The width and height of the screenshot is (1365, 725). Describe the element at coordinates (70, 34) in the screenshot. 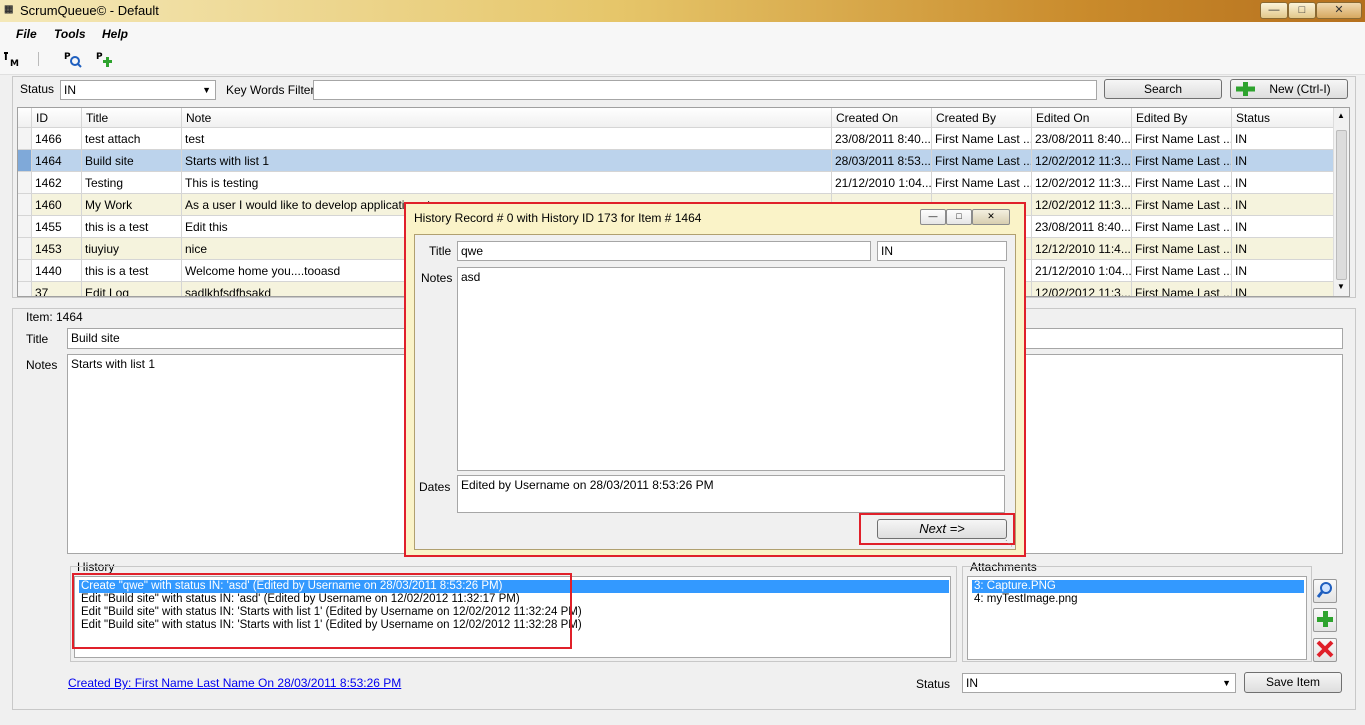

I see `menu-tools: Tools` at that location.